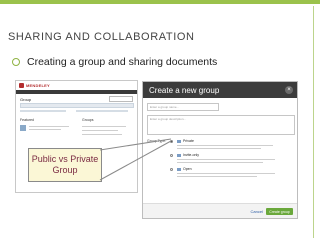 The image size is (320, 240). What do you see at coordinates (21, 85) in the screenshot?
I see `mendeley-logo-icon` at bounding box center [21, 85].